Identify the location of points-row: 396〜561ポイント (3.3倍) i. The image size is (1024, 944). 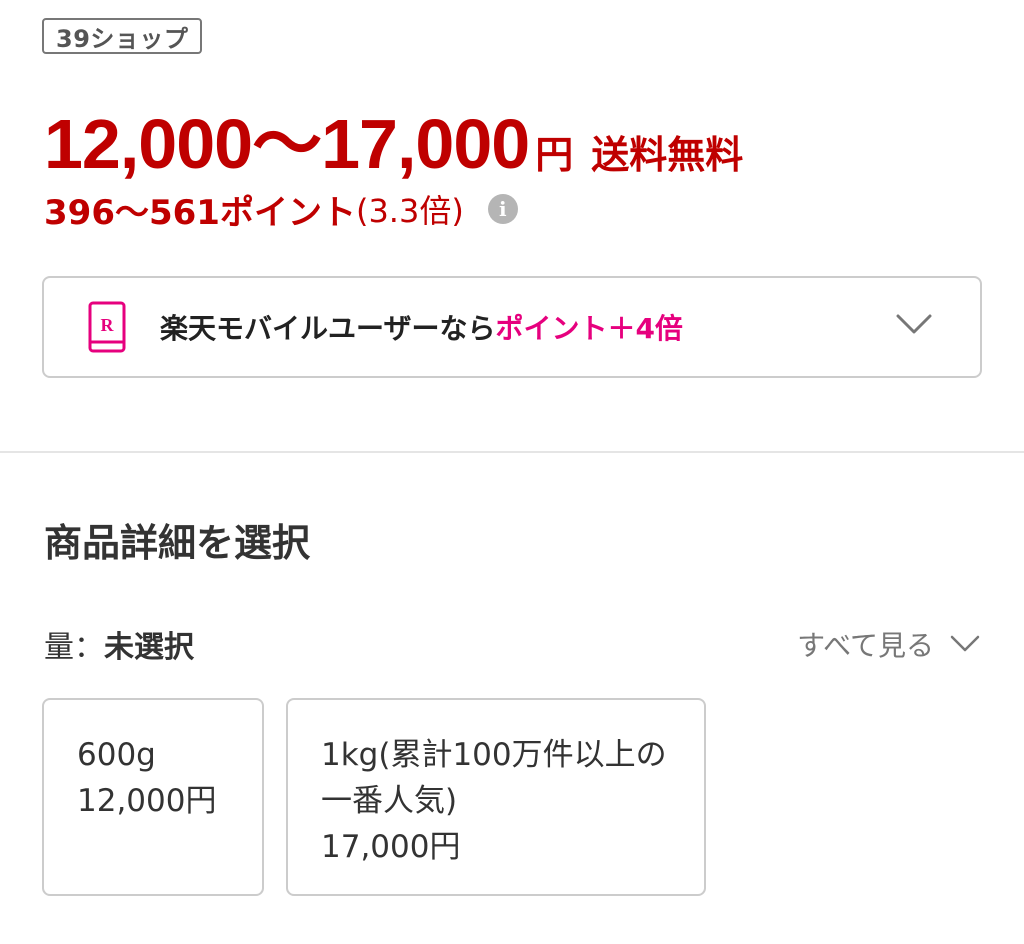
(281, 209).